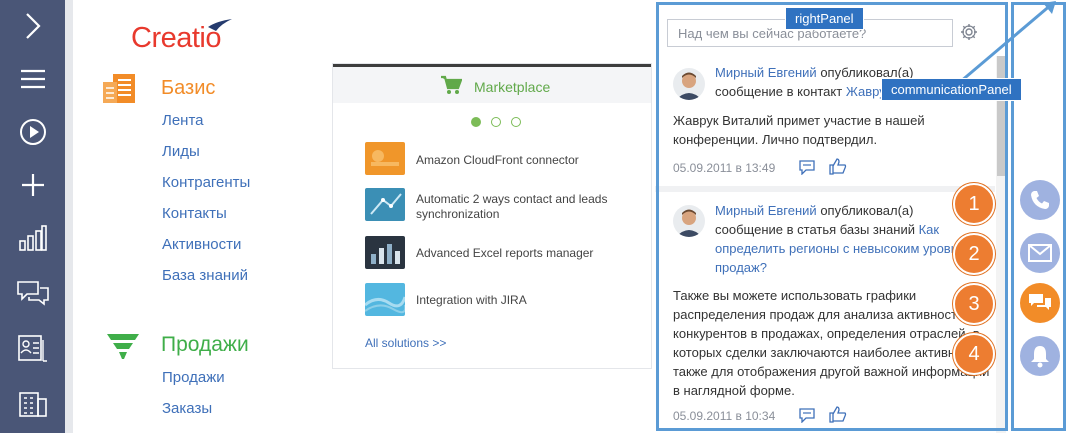 Image resolution: width=1068 pixels, height=433 pixels. Describe the element at coordinates (824, 18) in the screenshot. I see `right-panel-label: rightPanel` at that location.